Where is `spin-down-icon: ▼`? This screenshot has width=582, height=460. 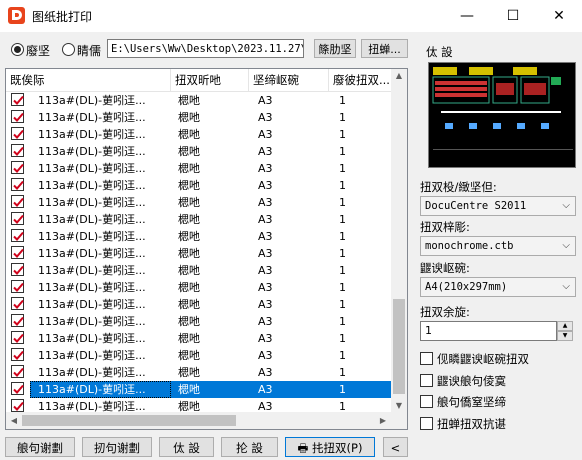 spin-down-icon: ▼ is located at coordinates (565, 336).